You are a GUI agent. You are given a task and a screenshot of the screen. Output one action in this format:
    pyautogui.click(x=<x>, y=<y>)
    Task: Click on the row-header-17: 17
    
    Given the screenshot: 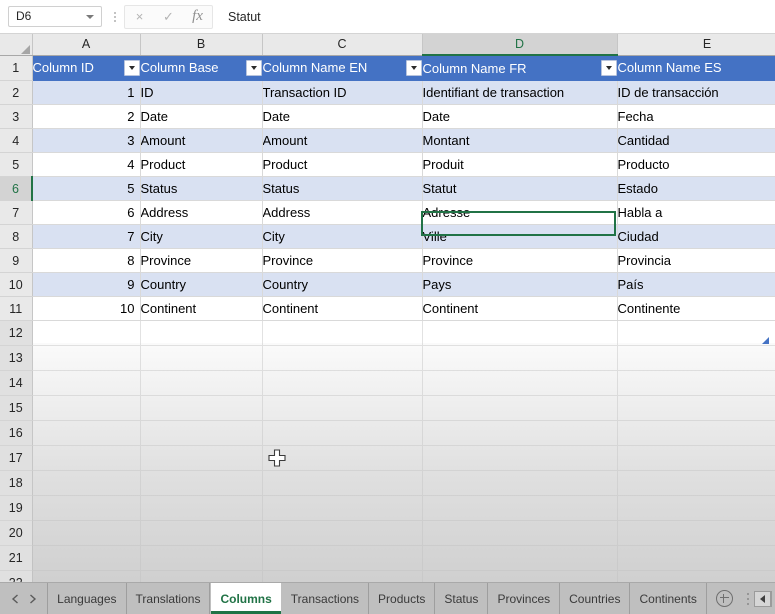 What is the action you would take?
    pyautogui.click(x=16, y=458)
    